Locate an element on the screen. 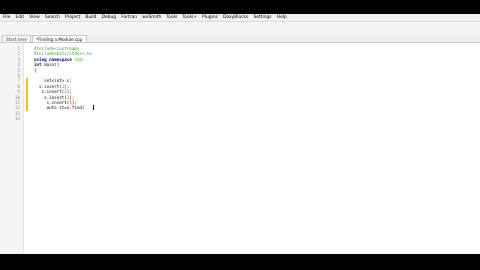 The height and width of the screenshot is (270, 480). menu-debug: Debug is located at coordinates (109, 18).